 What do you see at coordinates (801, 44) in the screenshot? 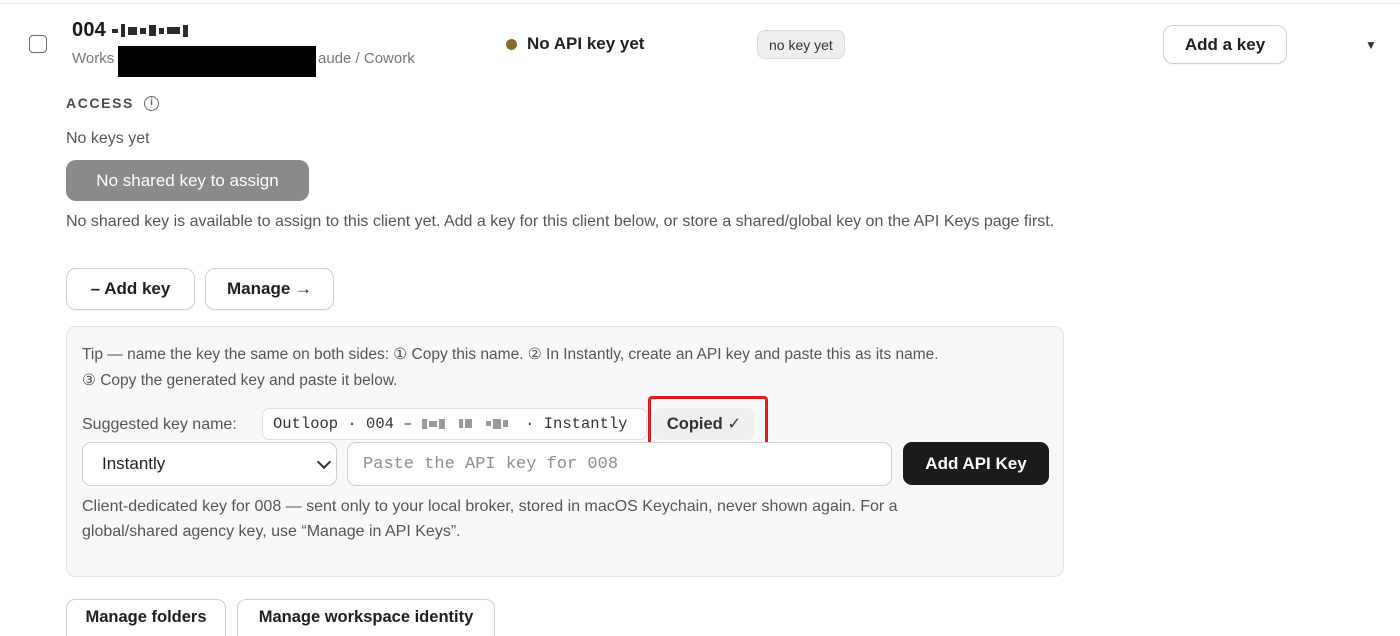
I see `status-badge: no key yet` at bounding box center [801, 44].